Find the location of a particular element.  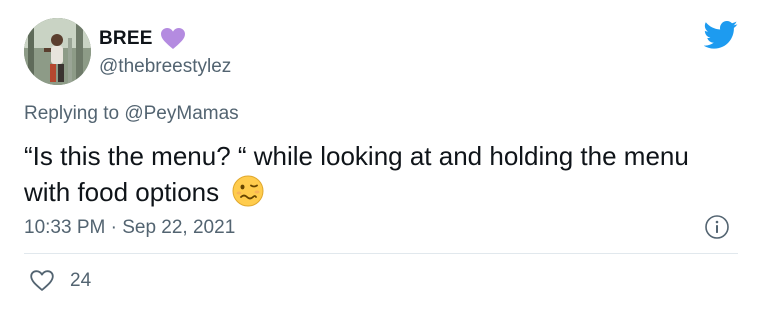

tweet-timestamp: 10:33 PM · Sep 22, 2021 is located at coordinates (129, 228).